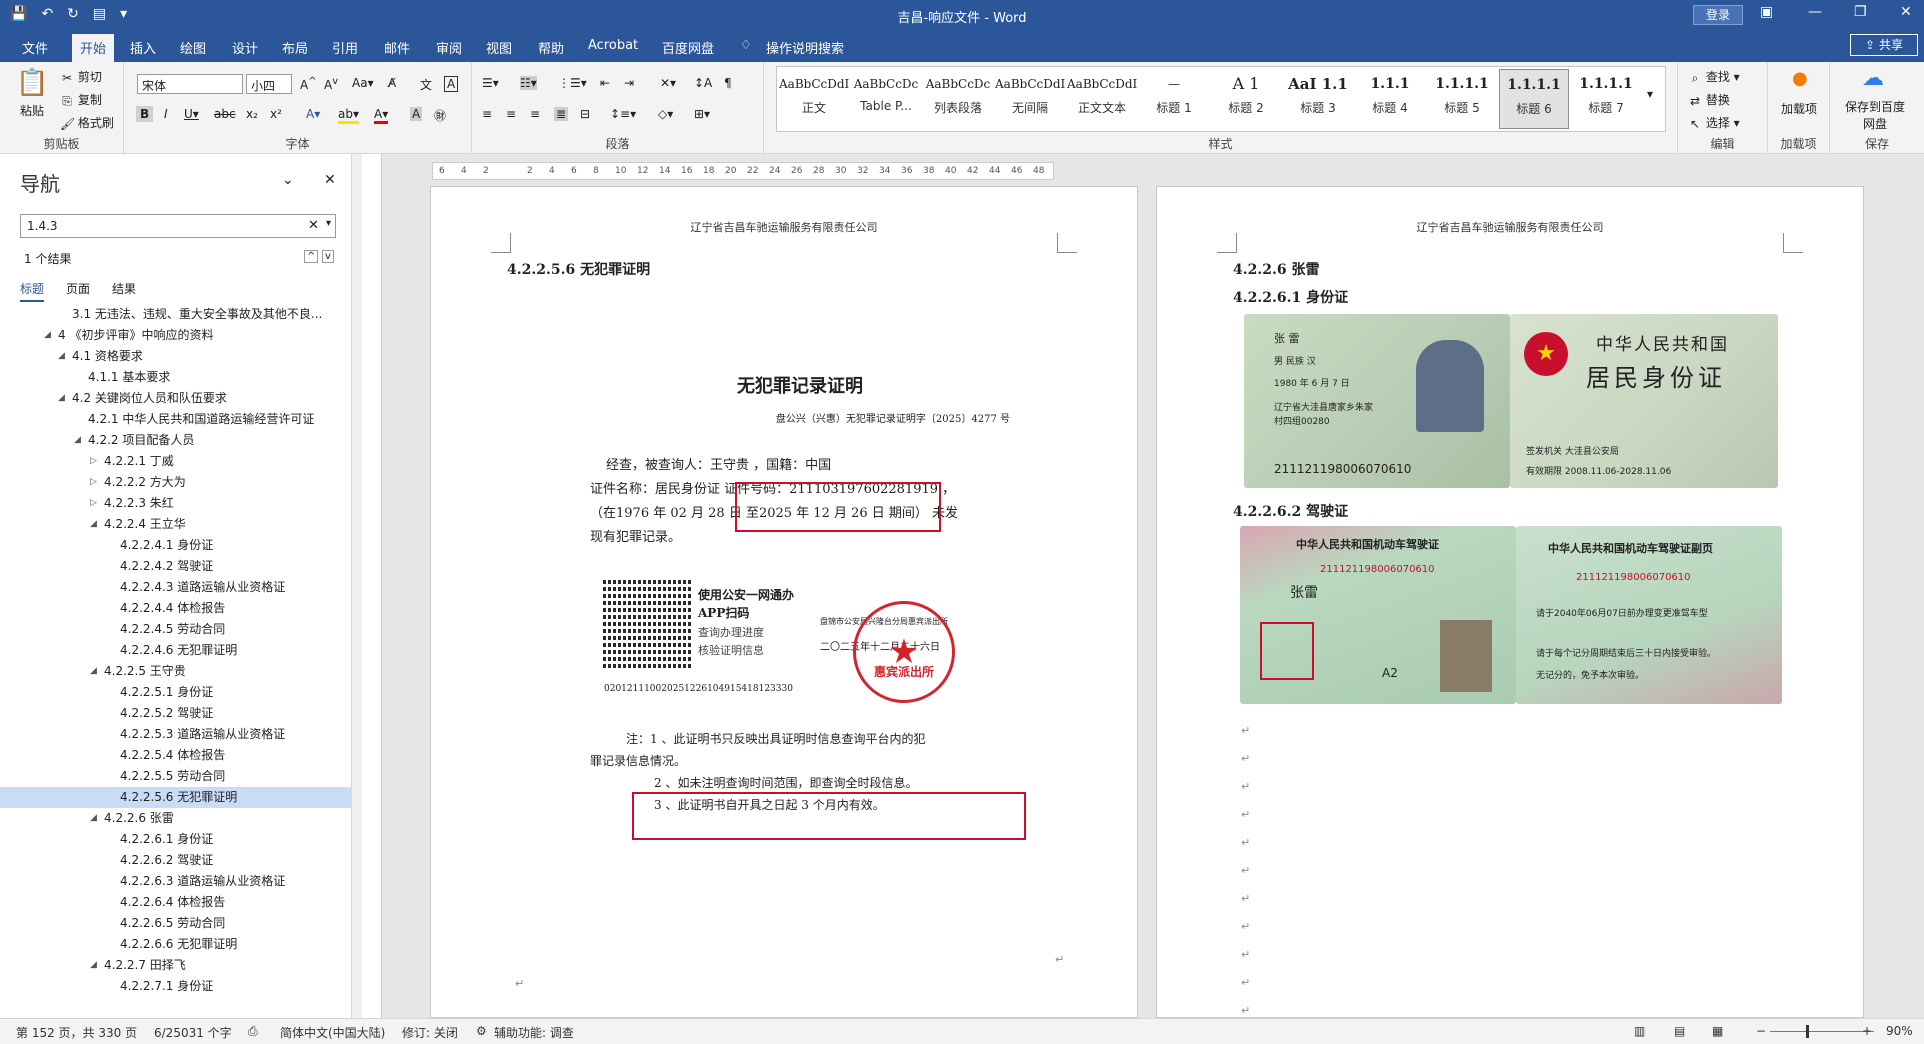 The height and width of the screenshot is (1044, 1924). Describe the element at coordinates (176, 545) in the screenshot. I see `nav-heading-item: 4.2.2.4.1 身份证` at that location.